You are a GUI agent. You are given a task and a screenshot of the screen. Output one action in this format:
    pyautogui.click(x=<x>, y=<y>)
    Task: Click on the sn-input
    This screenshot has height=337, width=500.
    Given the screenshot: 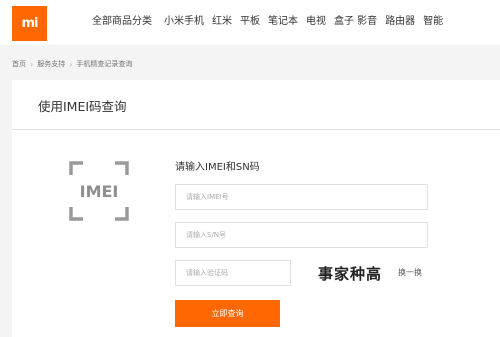 What is the action you would take?
    pyautogui.click(x=301, y=235)
    